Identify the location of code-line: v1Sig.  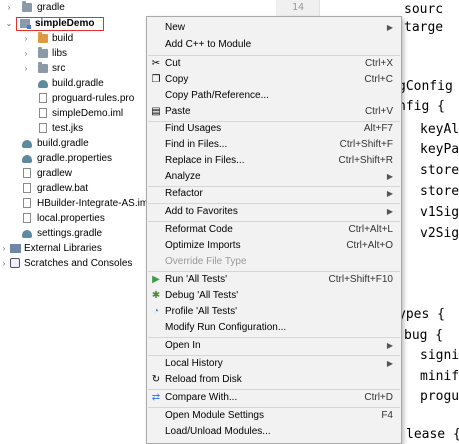
(439, 212).